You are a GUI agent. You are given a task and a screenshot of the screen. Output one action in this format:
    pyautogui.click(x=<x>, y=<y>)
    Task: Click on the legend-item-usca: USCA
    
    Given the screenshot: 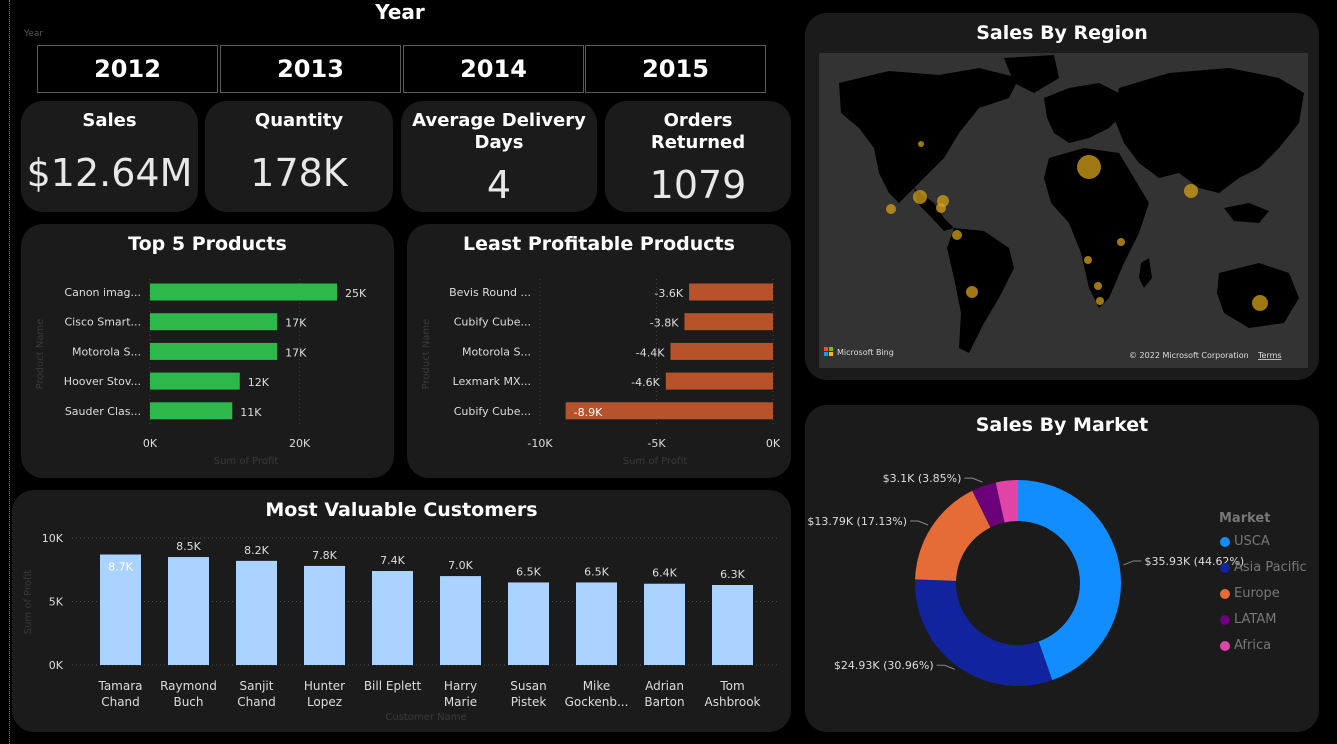 What is the action you would take?
    pyautogui.click(x=1245, y=541)
    